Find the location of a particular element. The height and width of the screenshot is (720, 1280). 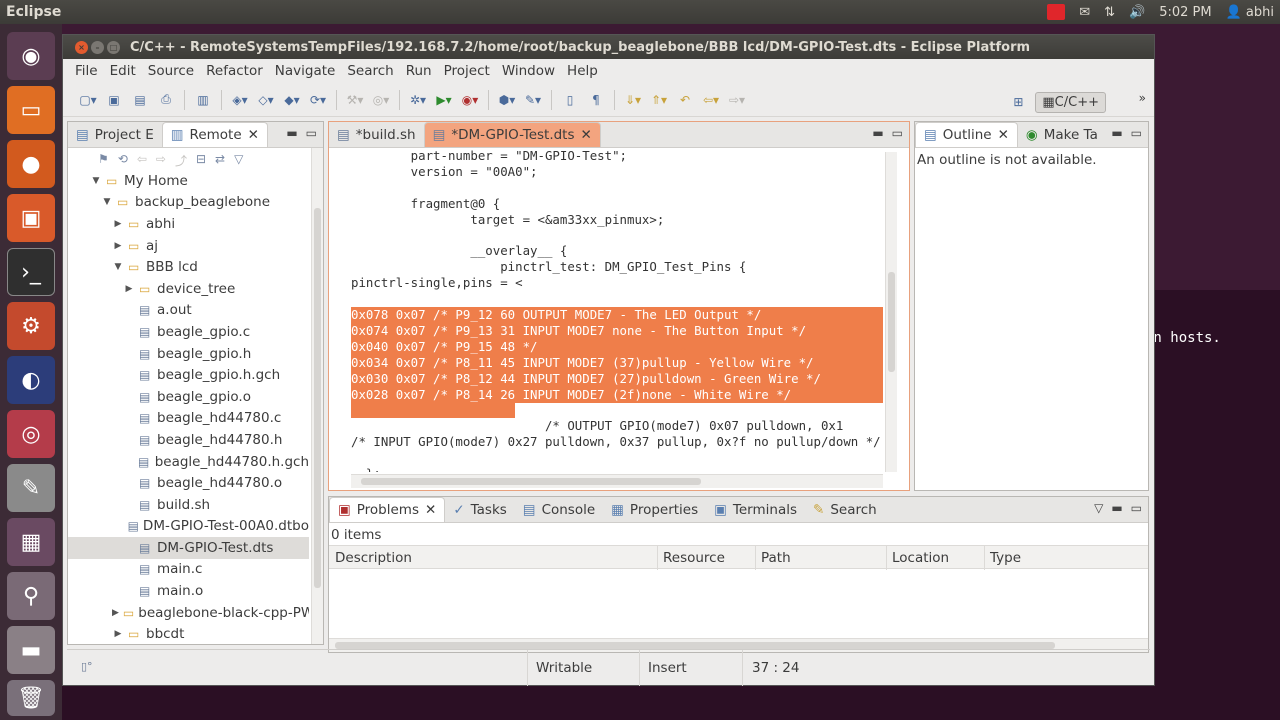

save-all-icon: ▤ is located at coordinates (140, 100).